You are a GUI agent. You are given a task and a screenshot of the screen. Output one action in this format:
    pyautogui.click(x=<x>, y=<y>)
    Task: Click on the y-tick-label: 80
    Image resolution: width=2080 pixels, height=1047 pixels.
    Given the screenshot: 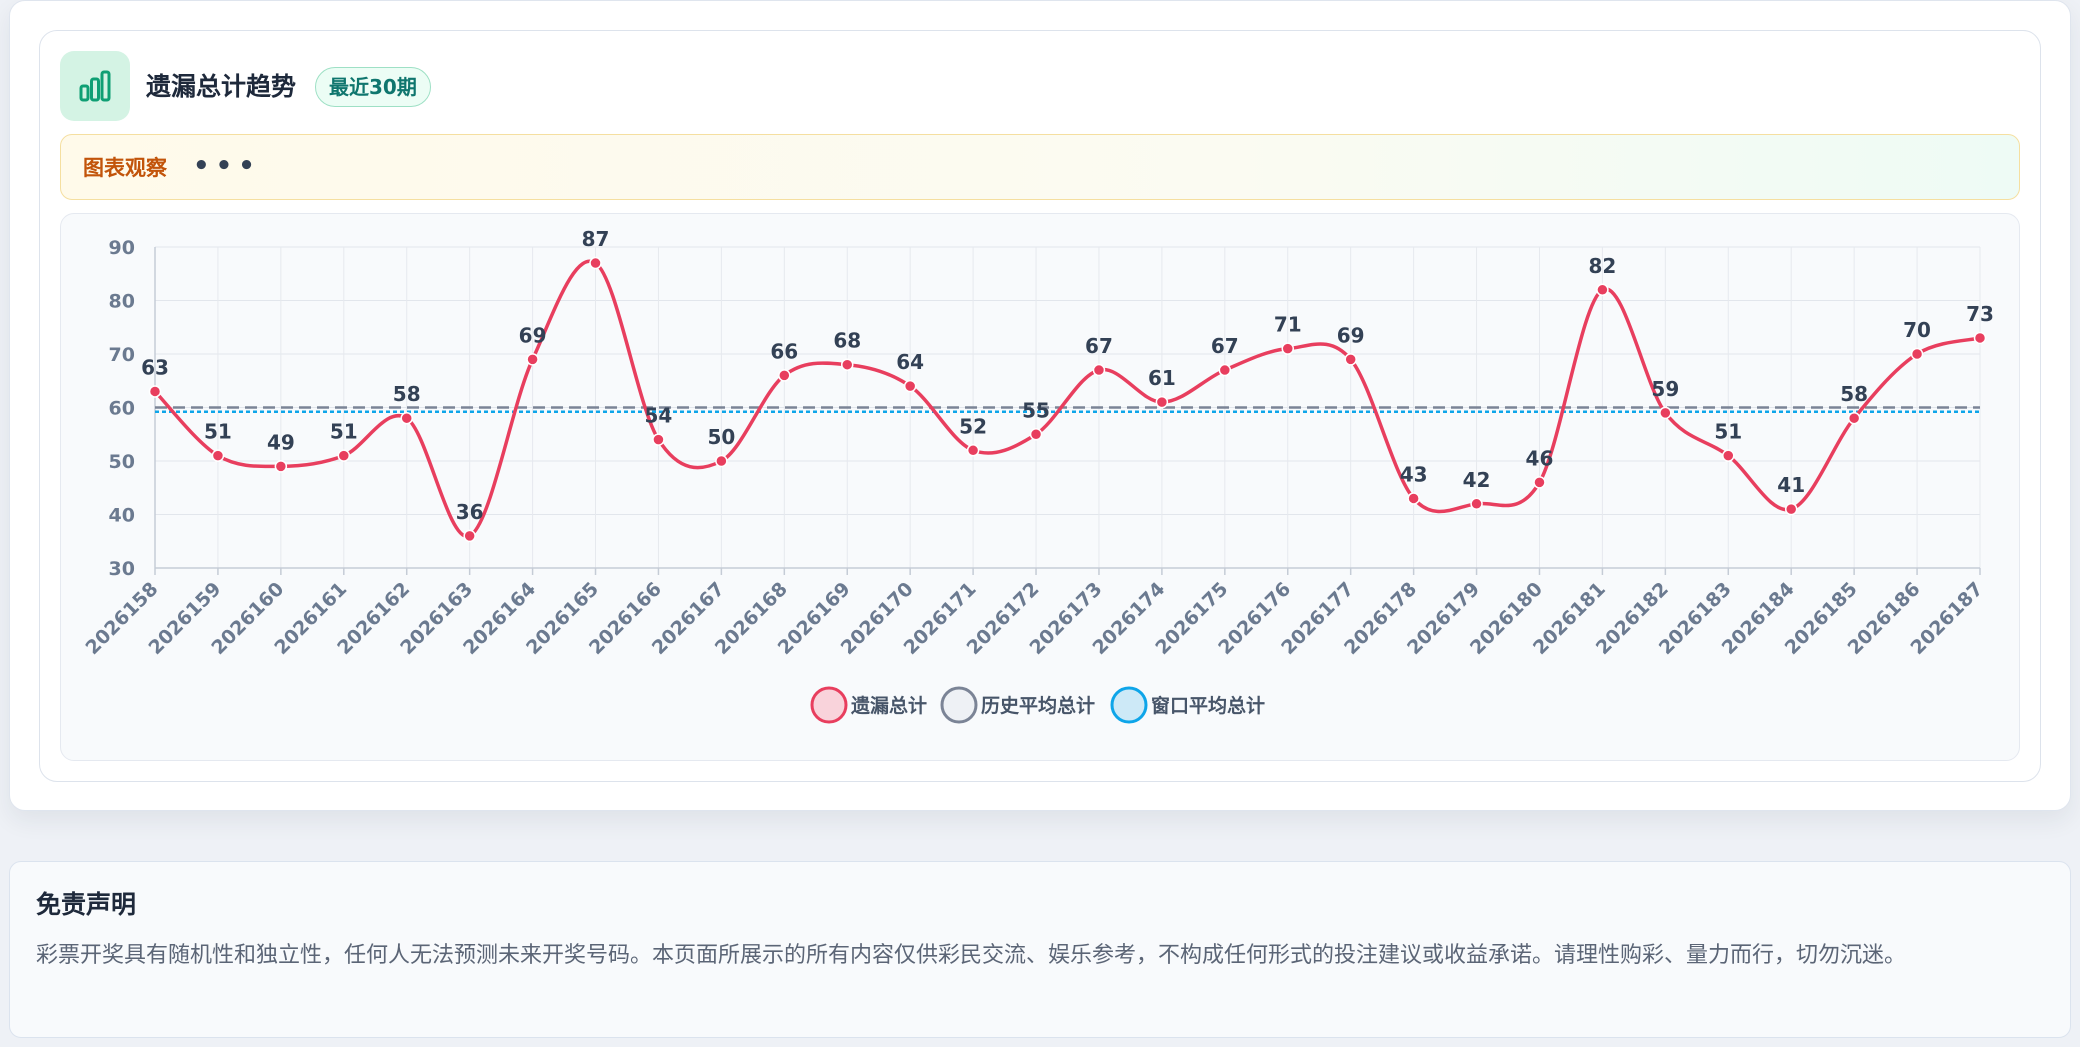 What is the action you would take?
    pyautogui.click(x=122, y=302)
    